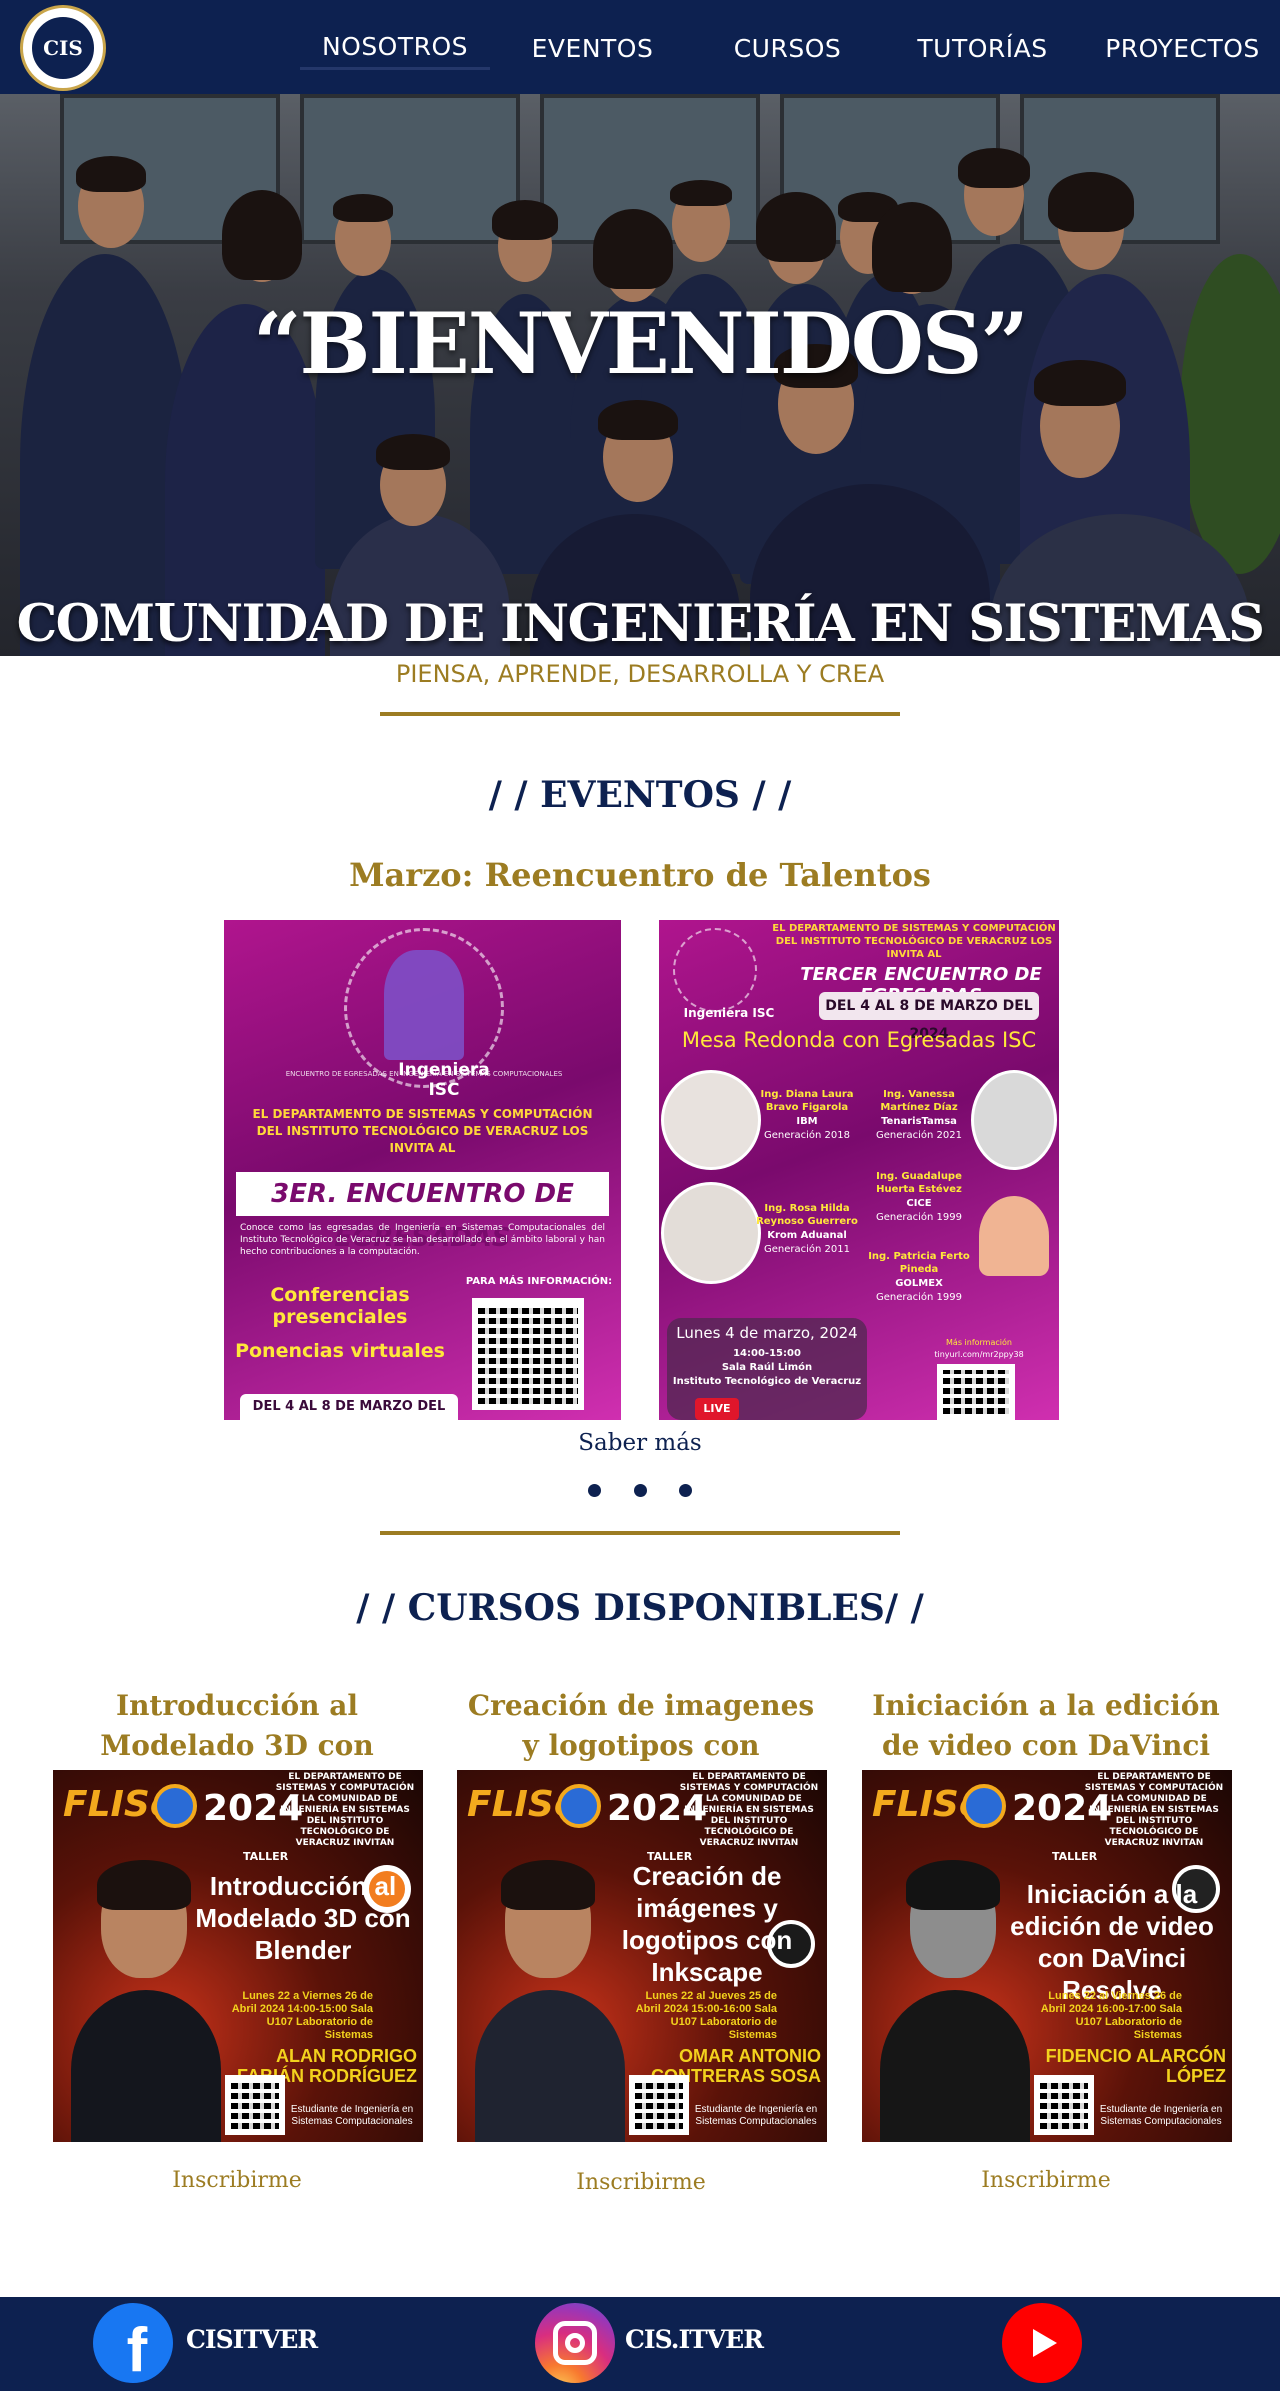 The width and height of the screenshot is (1280, 2391). Describe the element at coordinates (640, 1443) in the screenshot. I see `saber-mas-link: Saber más` at that location.